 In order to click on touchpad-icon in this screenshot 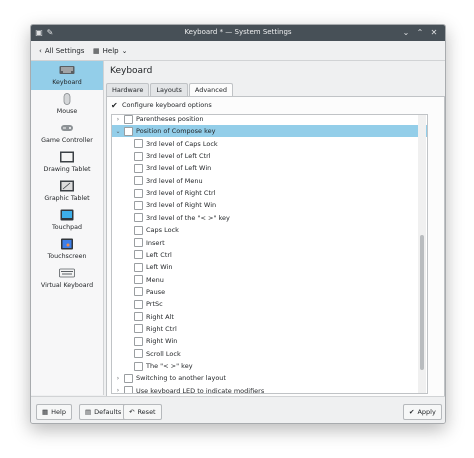, I will do `click(67, 215)`.